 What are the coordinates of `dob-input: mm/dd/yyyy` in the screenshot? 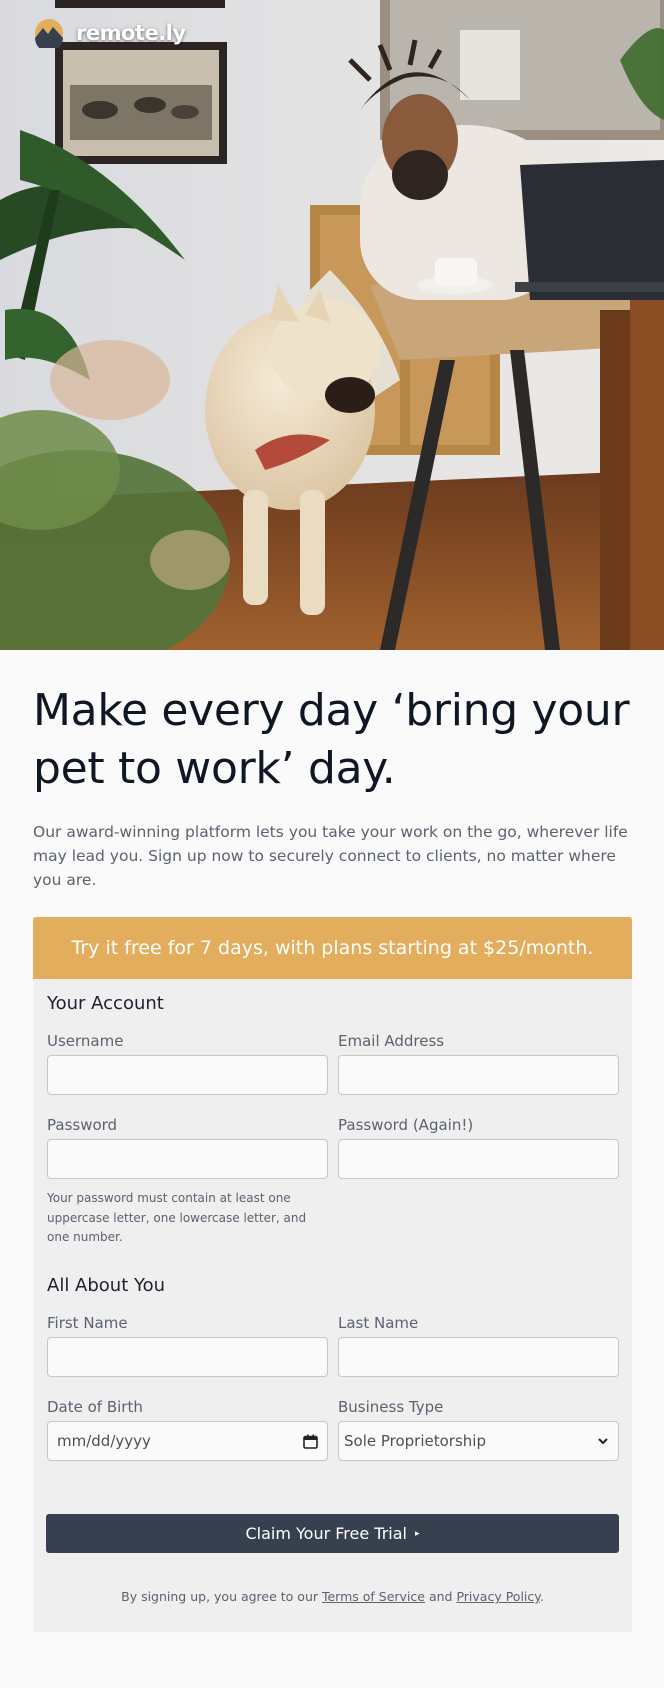 It's located at (187, 1441).